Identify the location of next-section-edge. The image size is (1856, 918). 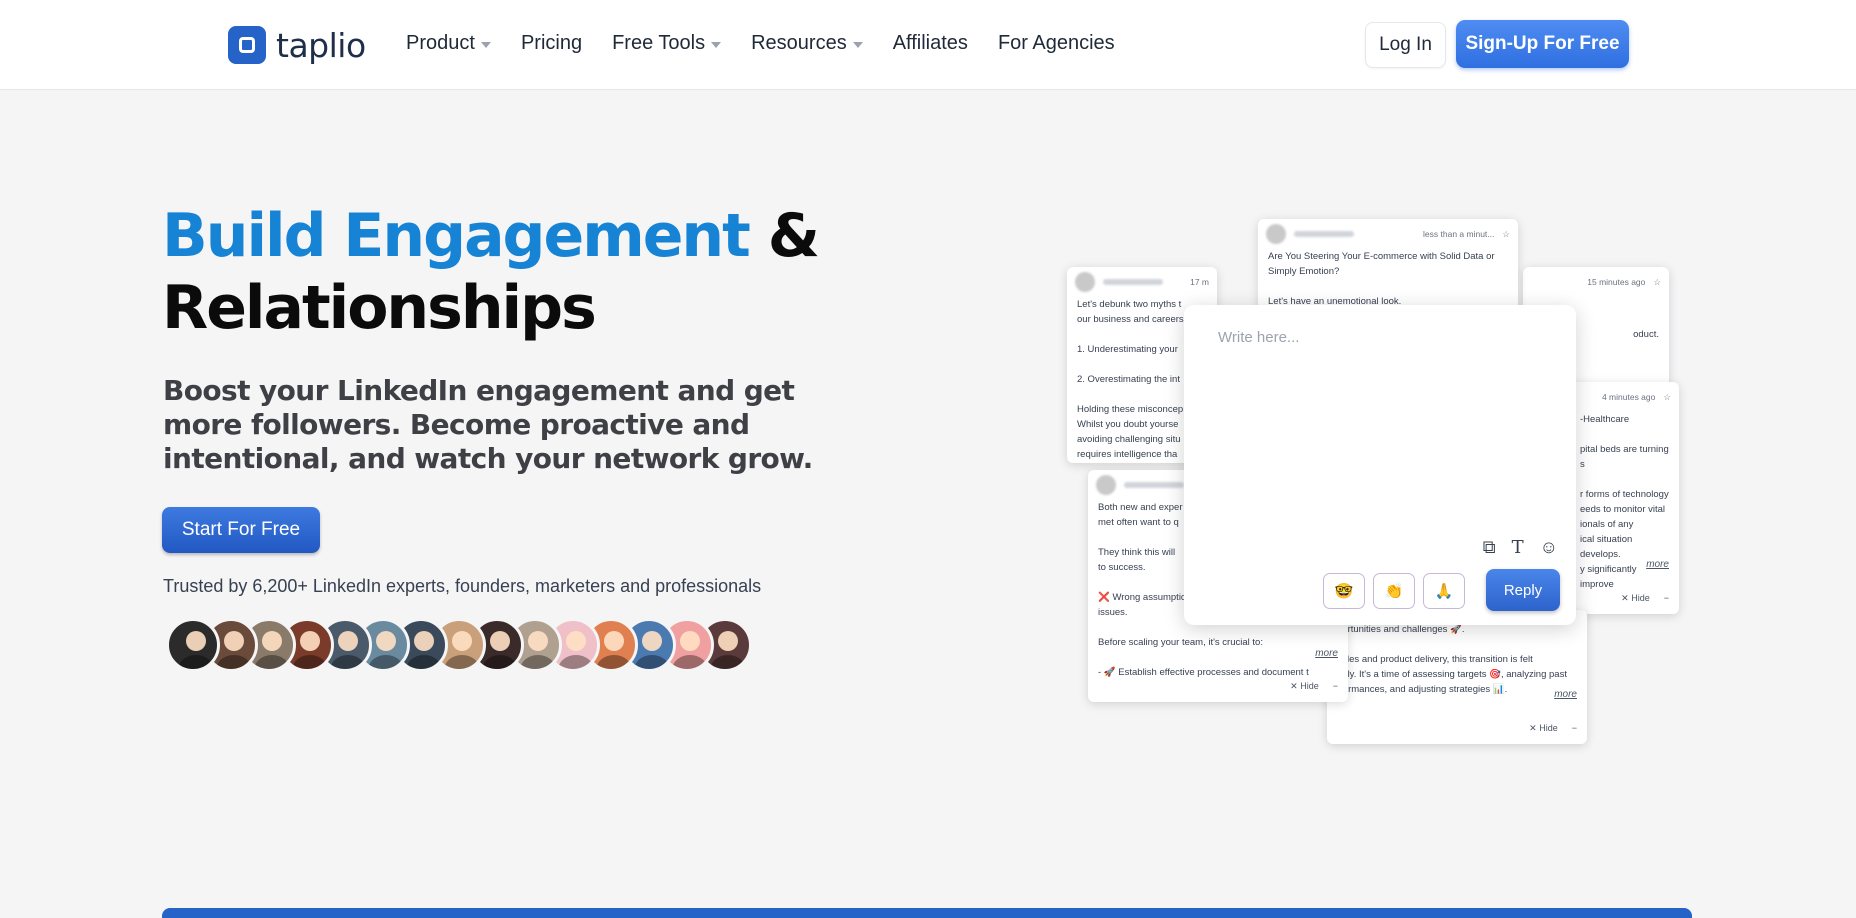
(927, 913).